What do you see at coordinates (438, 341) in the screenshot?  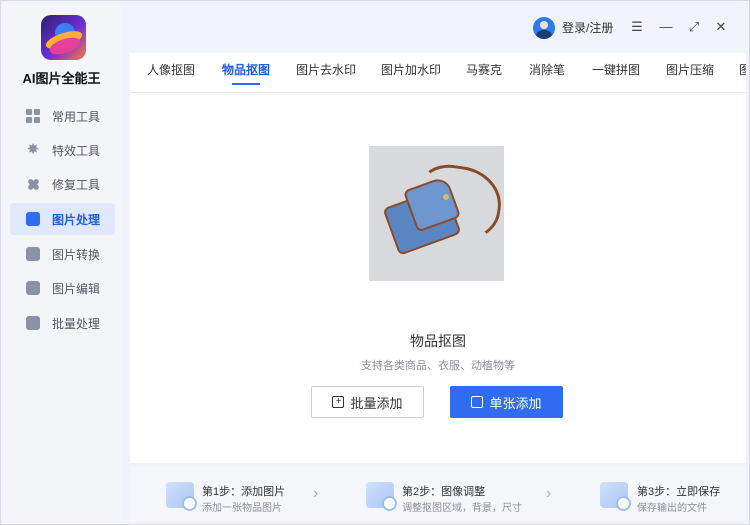 I see `page-title: 物品抠图` at bounding box center [438, 341].